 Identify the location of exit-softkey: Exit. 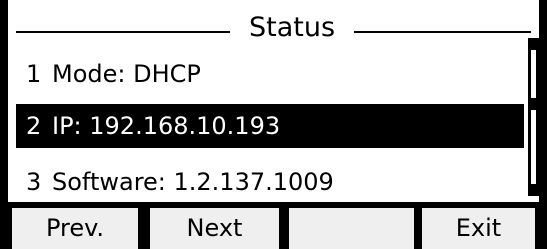
(478, 228).